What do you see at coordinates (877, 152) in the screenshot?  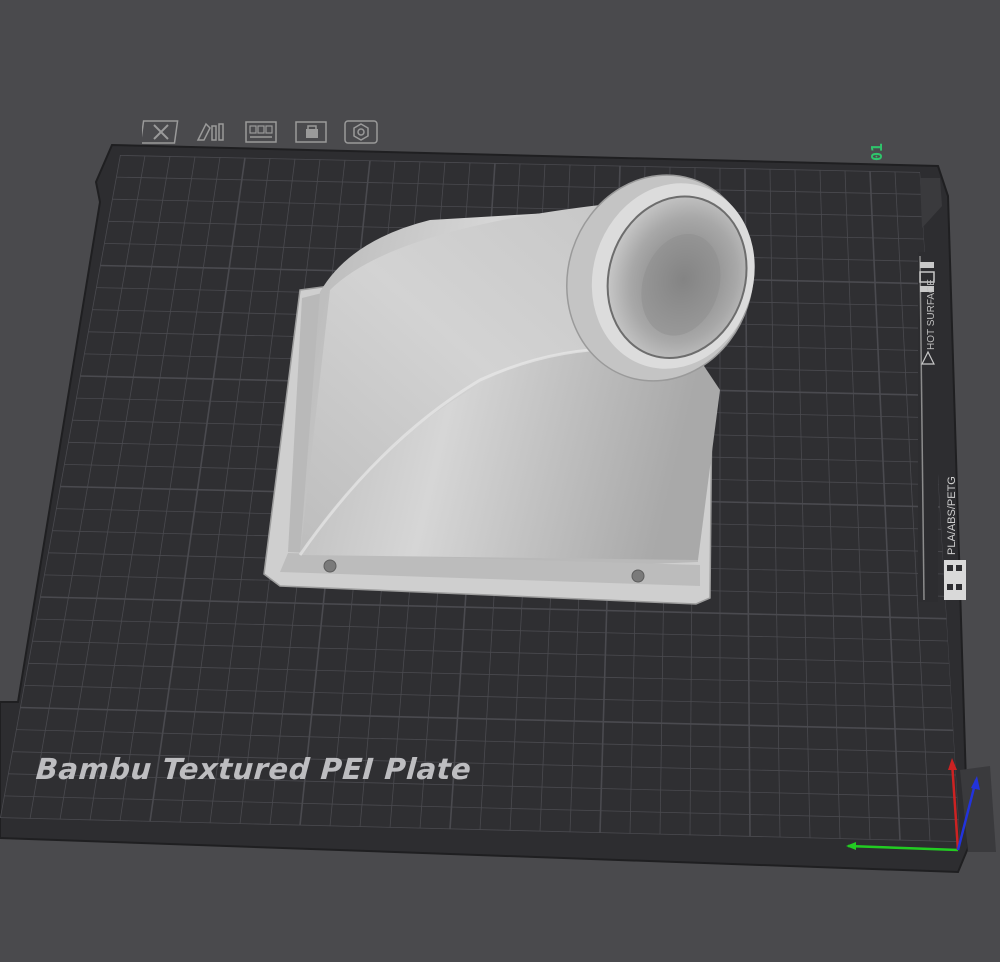 I see `plate-number: 01` at bounding box center [877, 152].